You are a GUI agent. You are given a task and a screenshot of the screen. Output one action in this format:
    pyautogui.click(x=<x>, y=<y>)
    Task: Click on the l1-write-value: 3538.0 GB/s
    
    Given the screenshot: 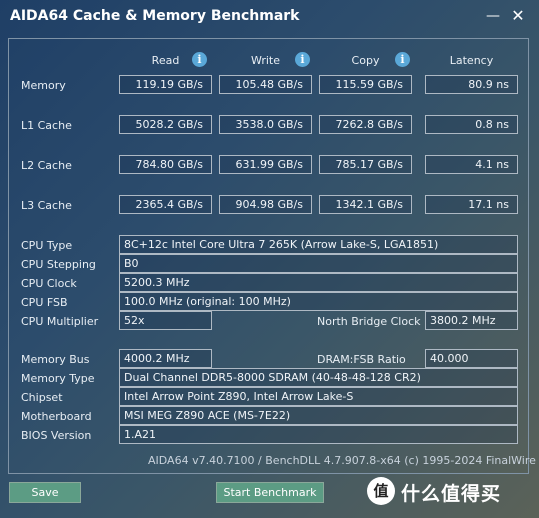 What is the action you would take?
    pyautogui.click(x=265, y=124)
    